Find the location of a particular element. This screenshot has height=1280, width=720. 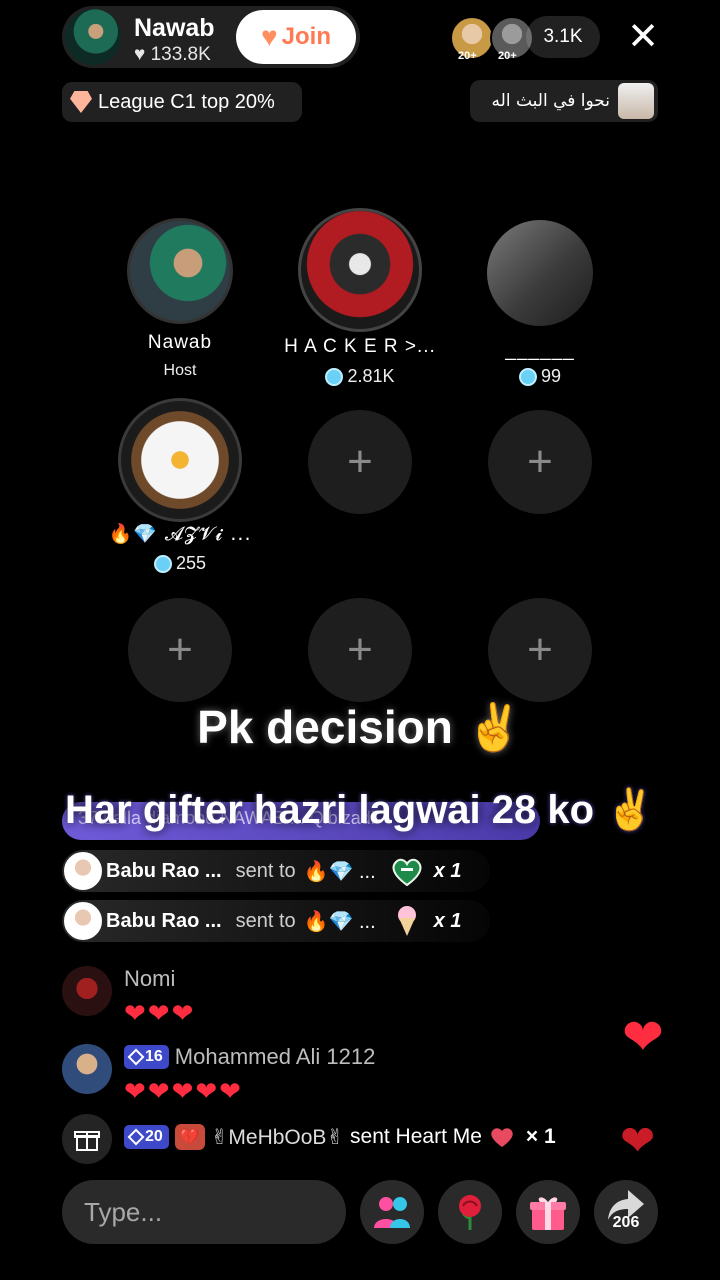

host-likes: ♥ 133.8K is located at coordinates (172, 55).